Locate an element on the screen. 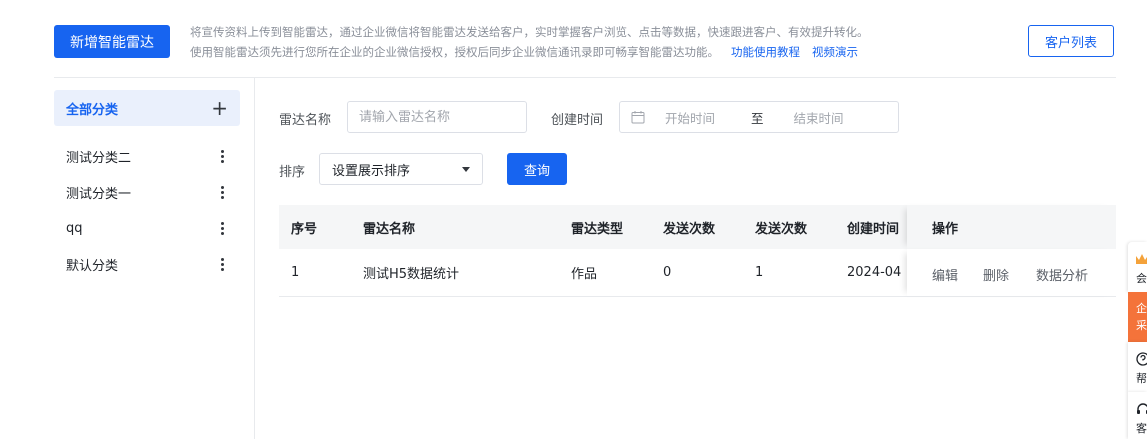  radar-name-label: 雷达名称 is located at coordinates (305, 120).